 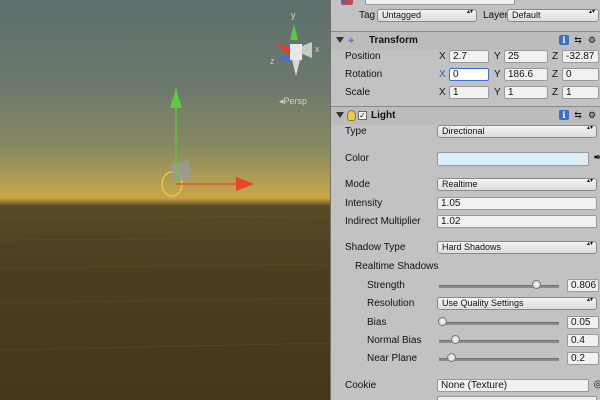 I want to click on light-bulb-icon, so click(x=351, y=115).